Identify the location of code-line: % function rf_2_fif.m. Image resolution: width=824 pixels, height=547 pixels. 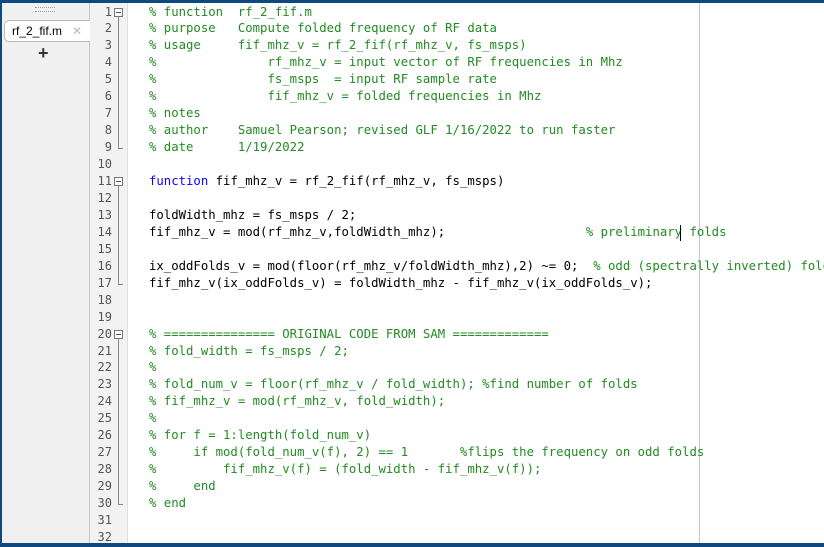
(230, 12).